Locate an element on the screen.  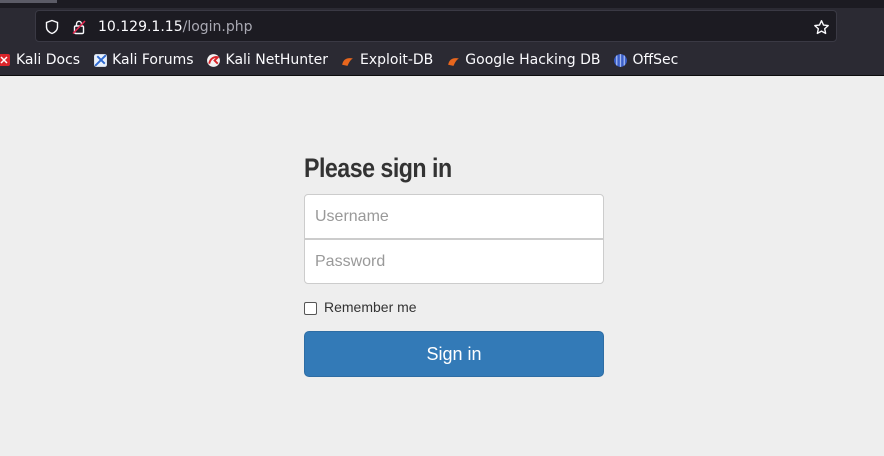
bookmark-kali-docs: Kali Docs is located at coordinates (40, 60).